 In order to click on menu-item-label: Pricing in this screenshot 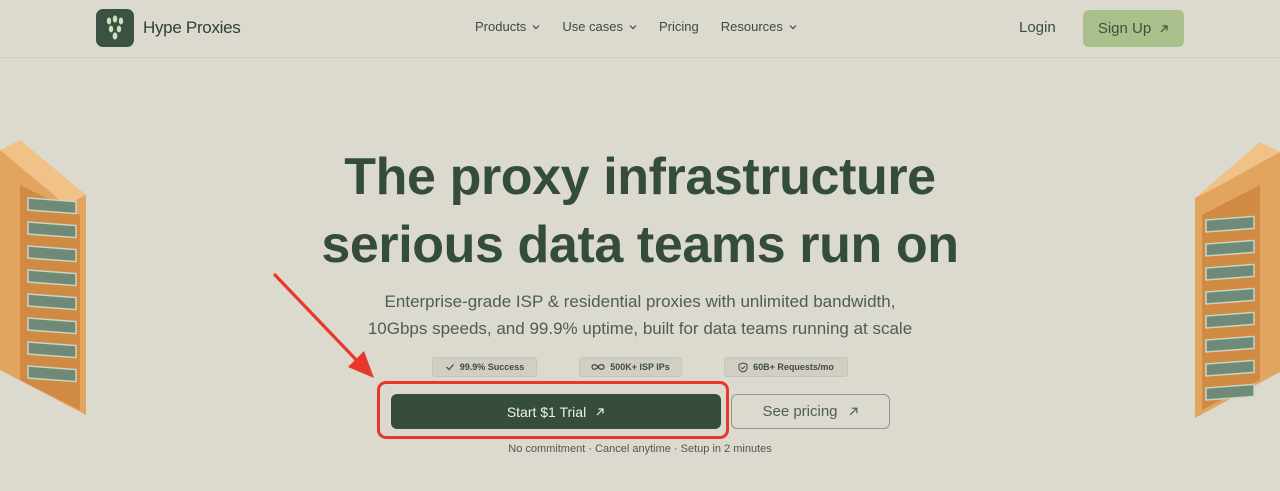, I will do `click(679, 26)`.